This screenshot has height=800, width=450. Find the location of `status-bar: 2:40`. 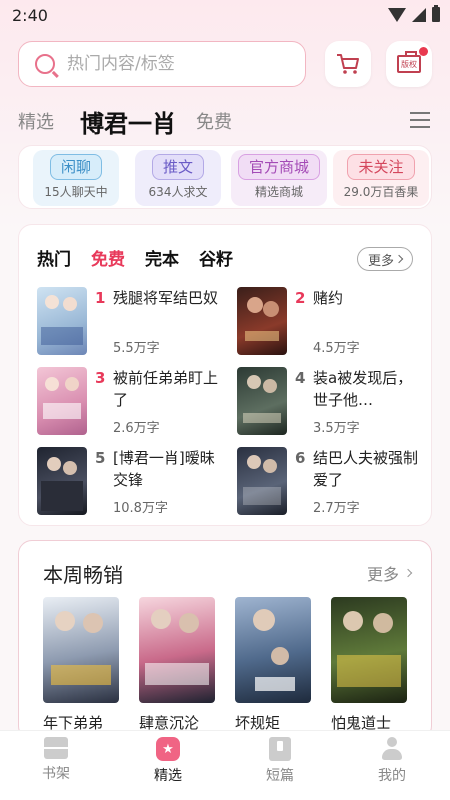

status-bar: 2:40 is located at coordinates (225, 16).